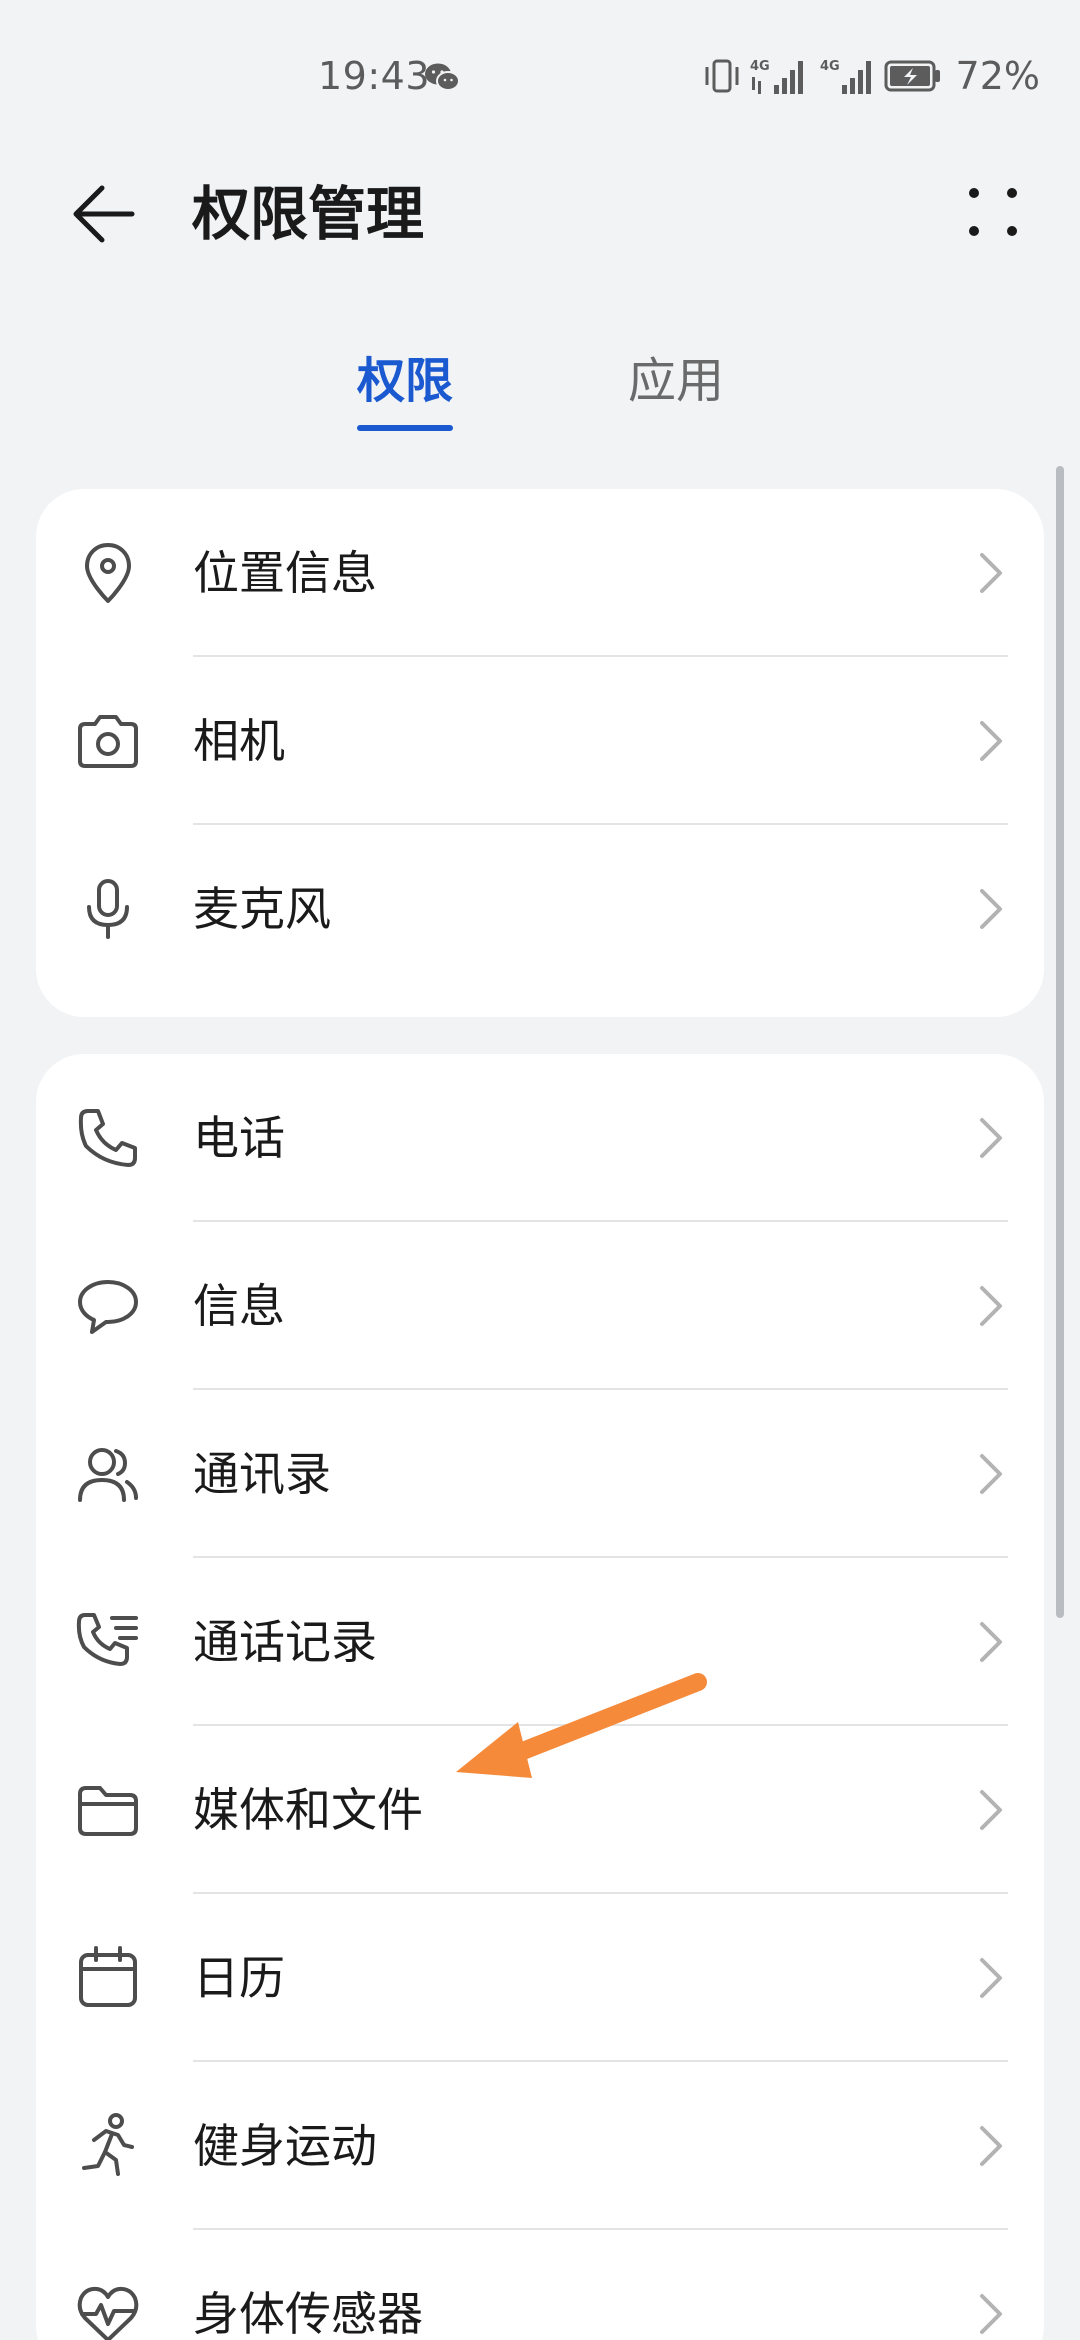 The height and width of the screenshot is (2340, 1080). Describe the element at coordinates (1060, 1042) in the screenshot. I see `scrollbar` at that location.